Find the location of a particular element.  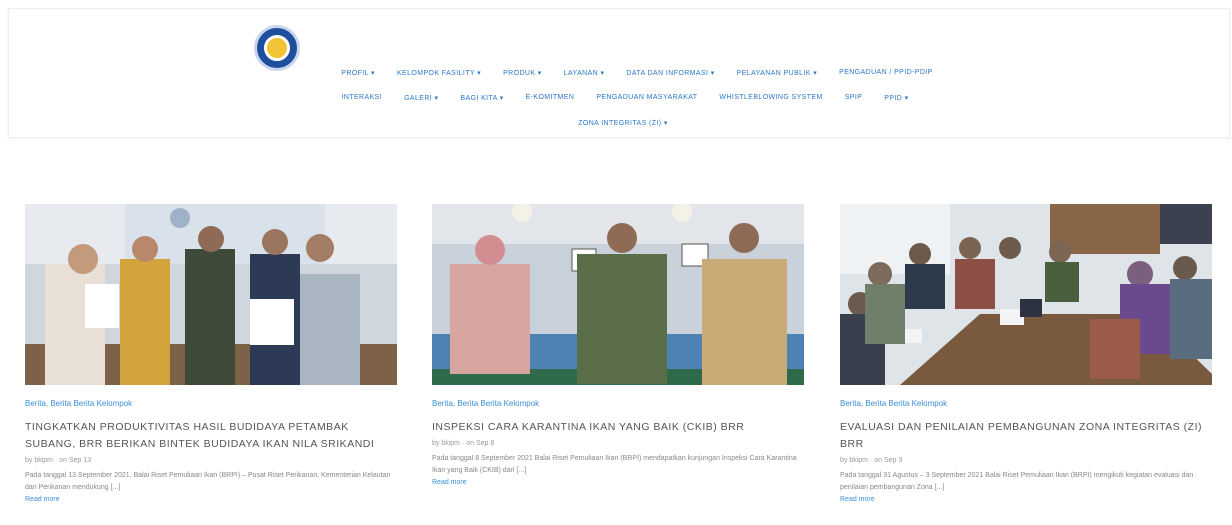

nav-layanan: LAYANAN ▾ is located at coordinates (584, 73).